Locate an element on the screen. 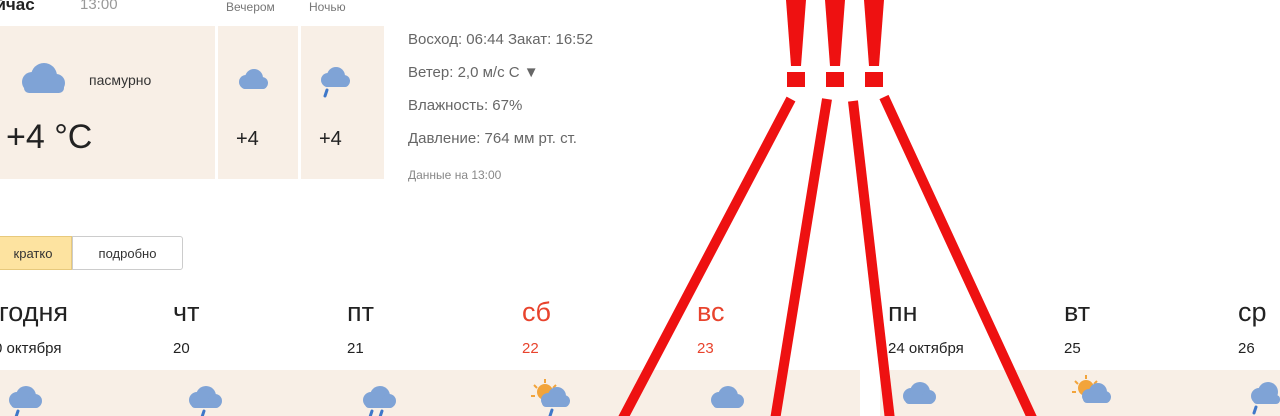 This screenshot has width=1280, height=416. night-label: Ночью is located at coordinates (327, 7).